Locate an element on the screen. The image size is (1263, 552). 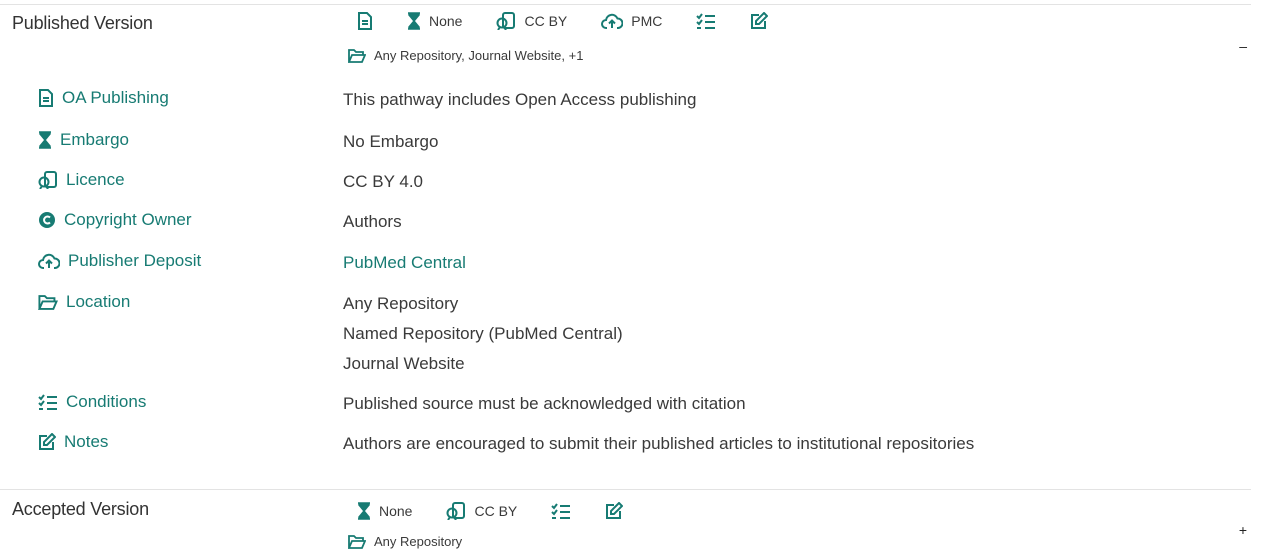
oa-label: OA Publishing is located at coordinates (103, 98).